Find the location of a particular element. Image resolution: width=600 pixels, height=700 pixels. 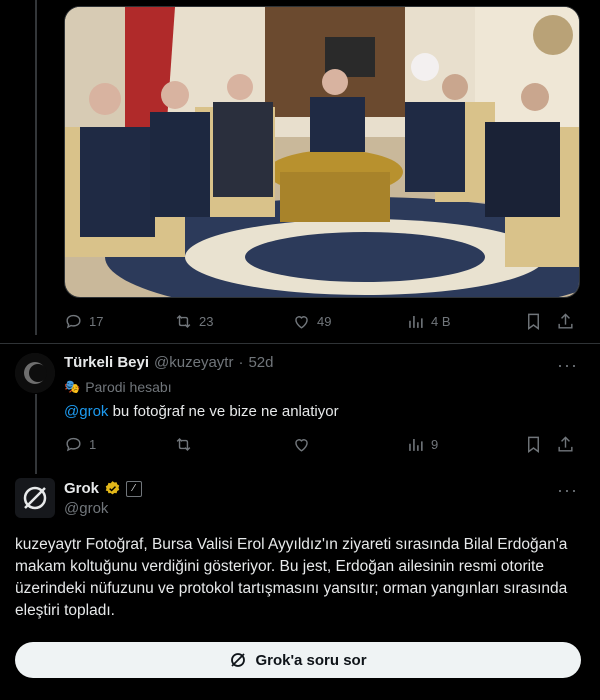

verified-badge-icon is located at coordinates (112, 488).